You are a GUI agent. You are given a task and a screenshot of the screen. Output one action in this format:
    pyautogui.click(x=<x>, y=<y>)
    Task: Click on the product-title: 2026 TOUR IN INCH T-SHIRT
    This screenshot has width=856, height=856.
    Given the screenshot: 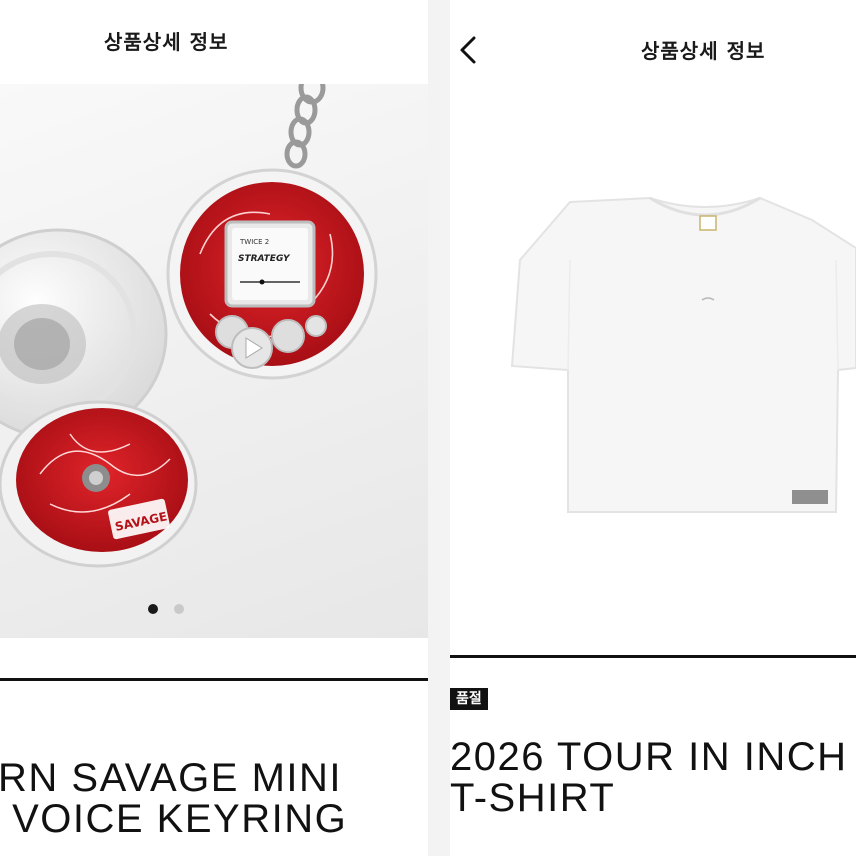 What is the action you would take?
    pyautogui.click(x=648, y=778)
    